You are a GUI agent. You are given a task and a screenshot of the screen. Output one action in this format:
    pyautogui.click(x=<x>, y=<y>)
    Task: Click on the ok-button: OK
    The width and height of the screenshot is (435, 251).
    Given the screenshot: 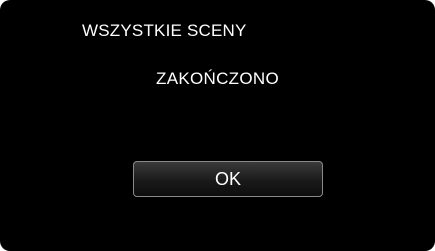 What is the action you would take?
    pyautogui.click(x=228, y=179)
    